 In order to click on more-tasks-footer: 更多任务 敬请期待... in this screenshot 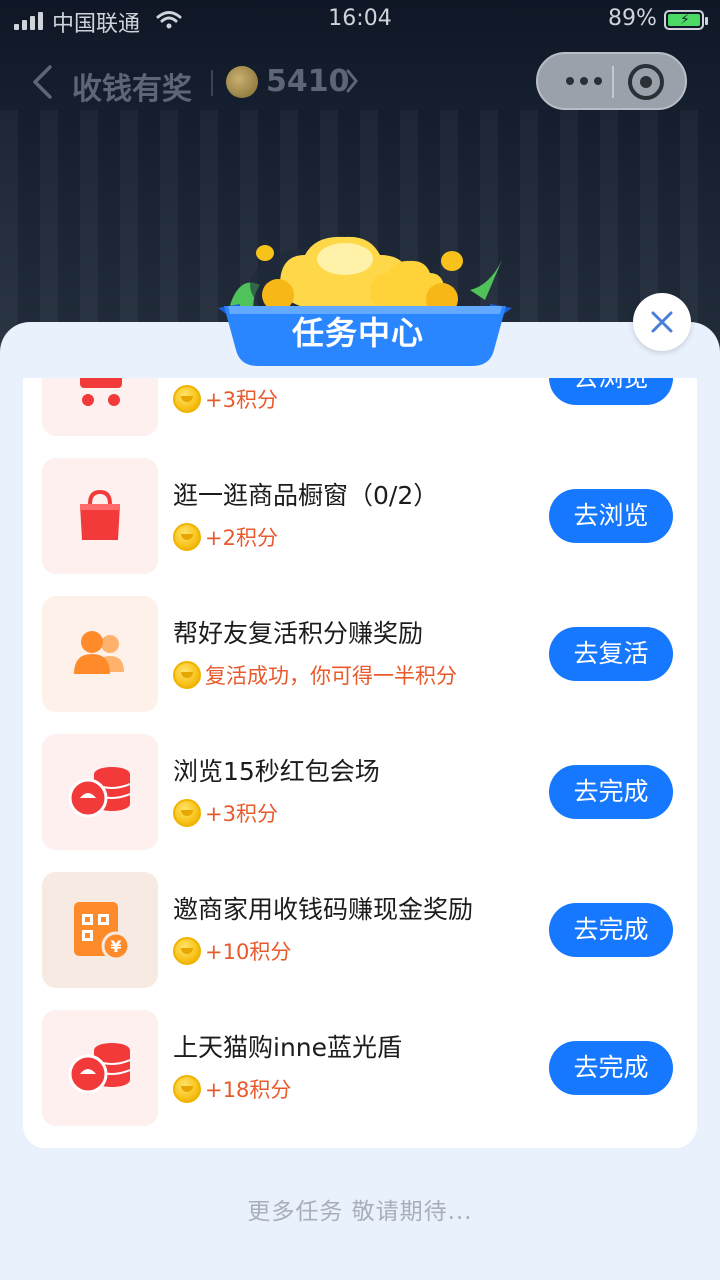, I will do `click(360, 1212)`.